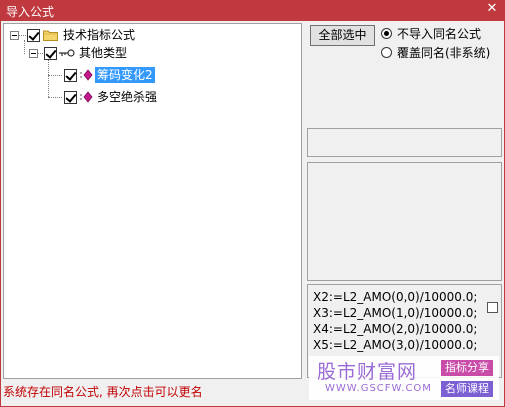 The width and height of the screenshot is (505, 407). What do you see at coordinates (378, 388) in the screenshot?
I see `watermark-url: WWW.GSCFW.COM` at bounding box center [378, 388].